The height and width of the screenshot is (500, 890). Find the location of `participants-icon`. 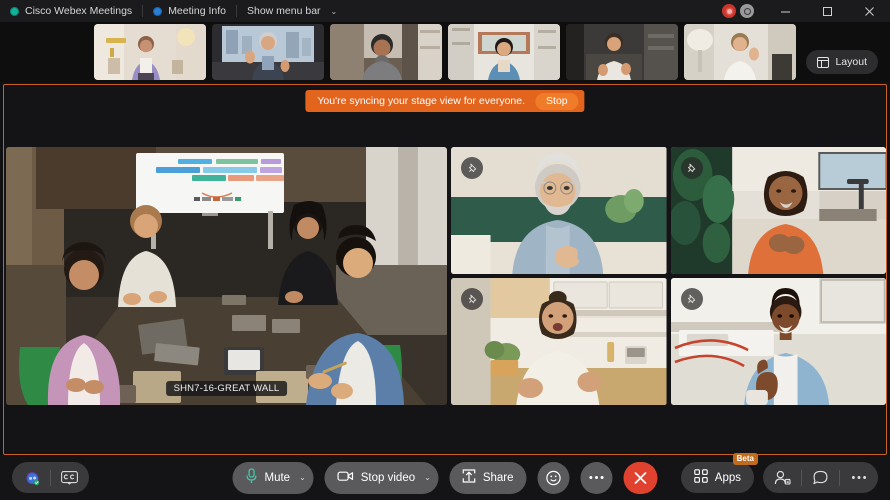

participants-icon is located at coordinates (782, 477).